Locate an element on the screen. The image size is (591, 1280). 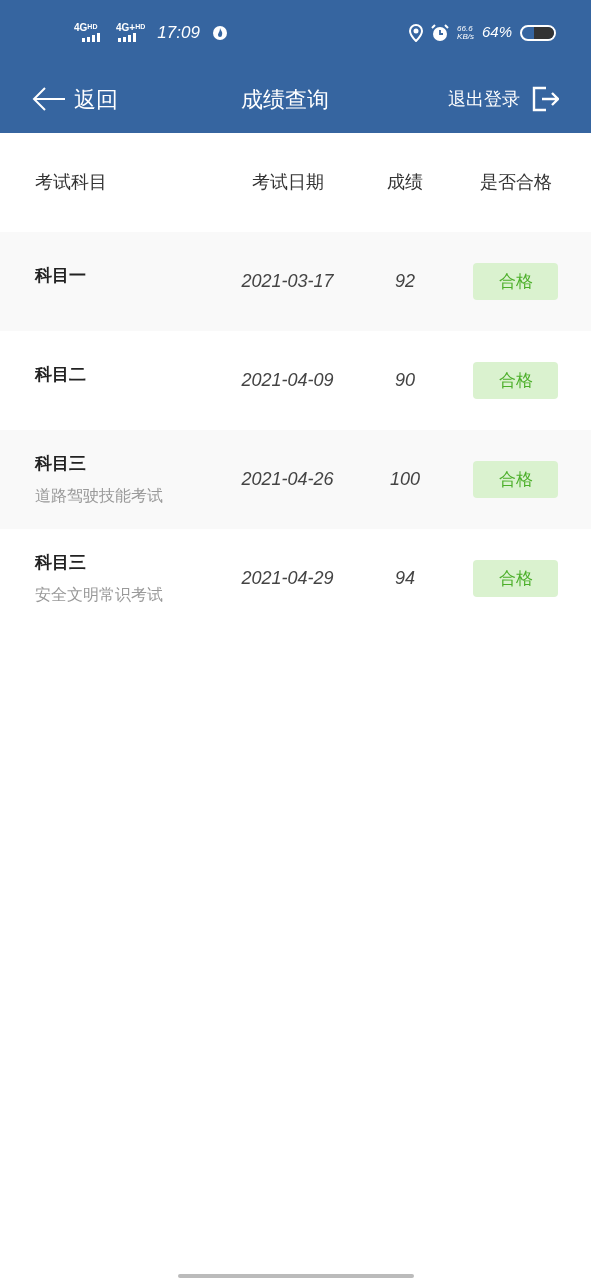
score: 92 is located at coordinates (405, 281).